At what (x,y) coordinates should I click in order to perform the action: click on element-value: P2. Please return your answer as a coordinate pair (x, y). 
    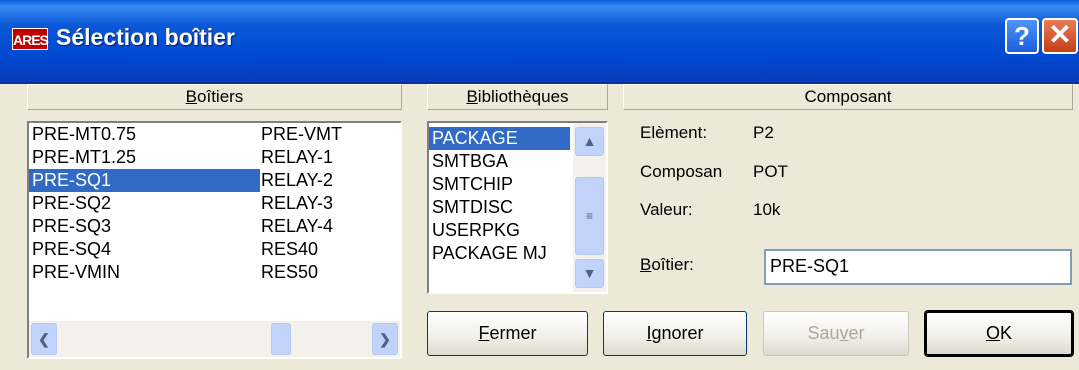
    Looking at the image, I should click on (763, 132).